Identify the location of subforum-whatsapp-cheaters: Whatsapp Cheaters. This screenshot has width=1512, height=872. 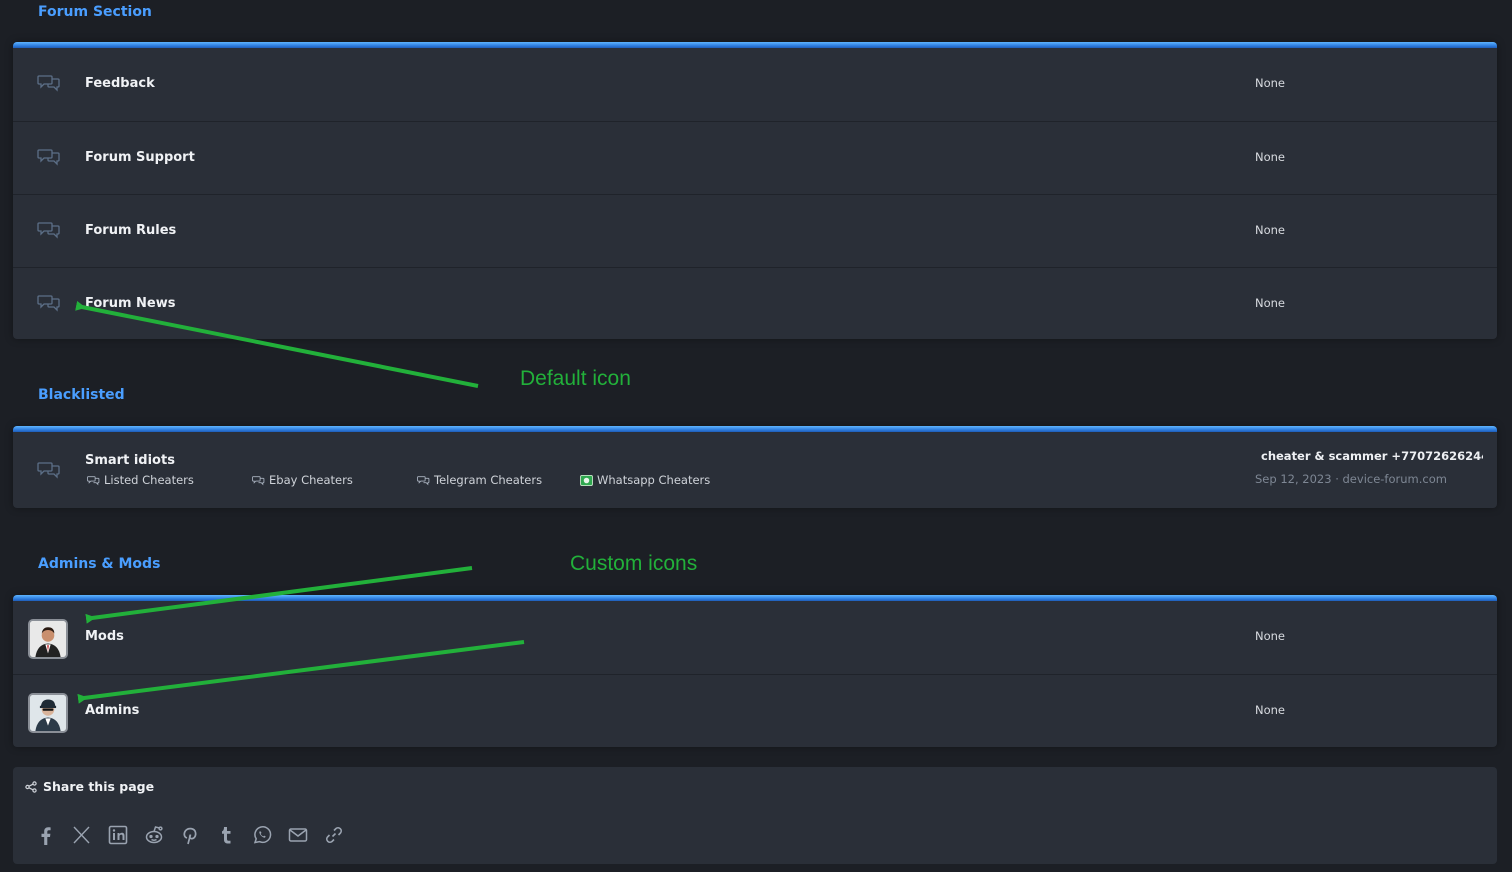
(645, 480).